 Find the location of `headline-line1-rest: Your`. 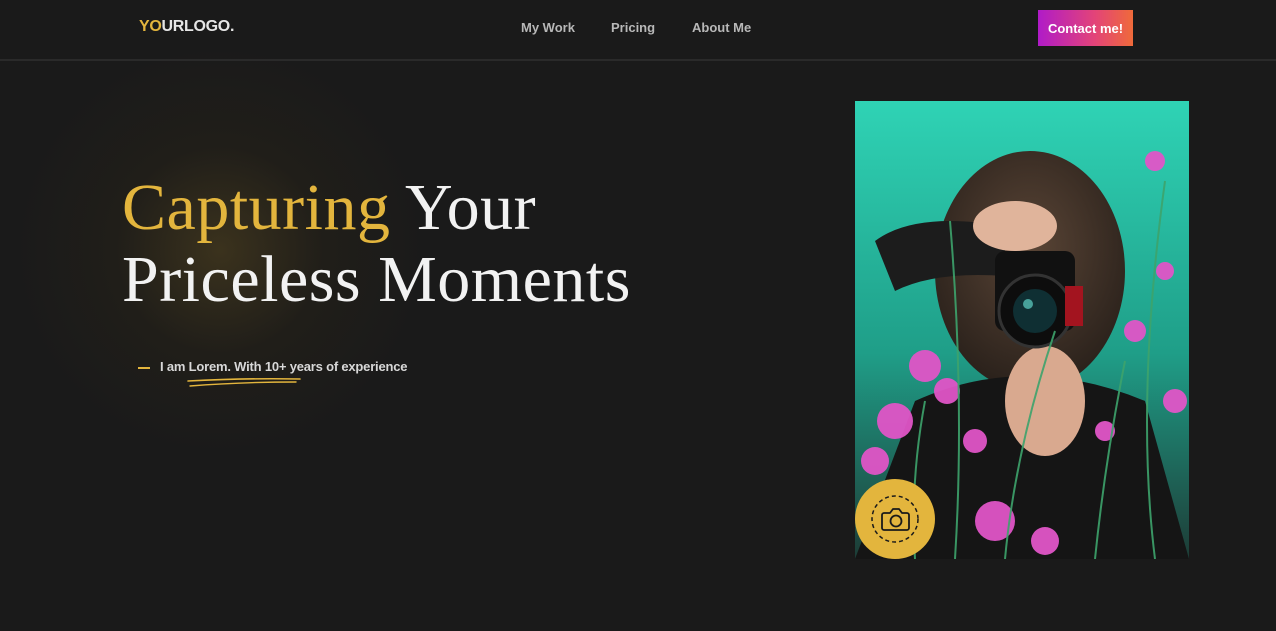

headline-line1-rest: Your is located at coordinates (463, 207).